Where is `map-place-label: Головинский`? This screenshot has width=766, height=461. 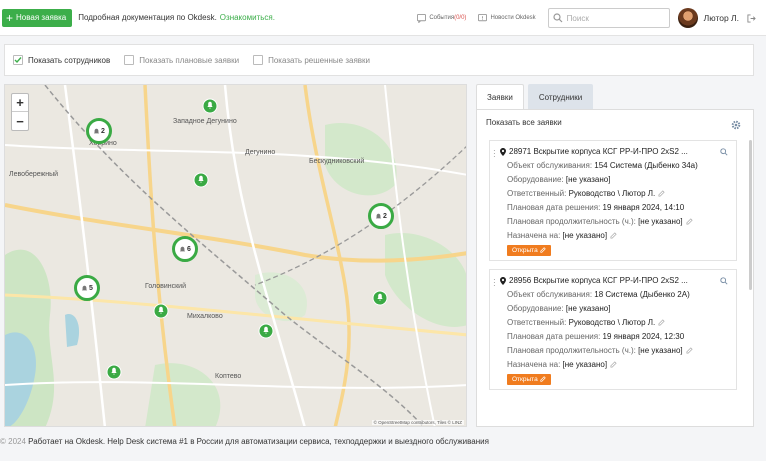 map-place-label: Головинский is located at coordinates (165, 286).